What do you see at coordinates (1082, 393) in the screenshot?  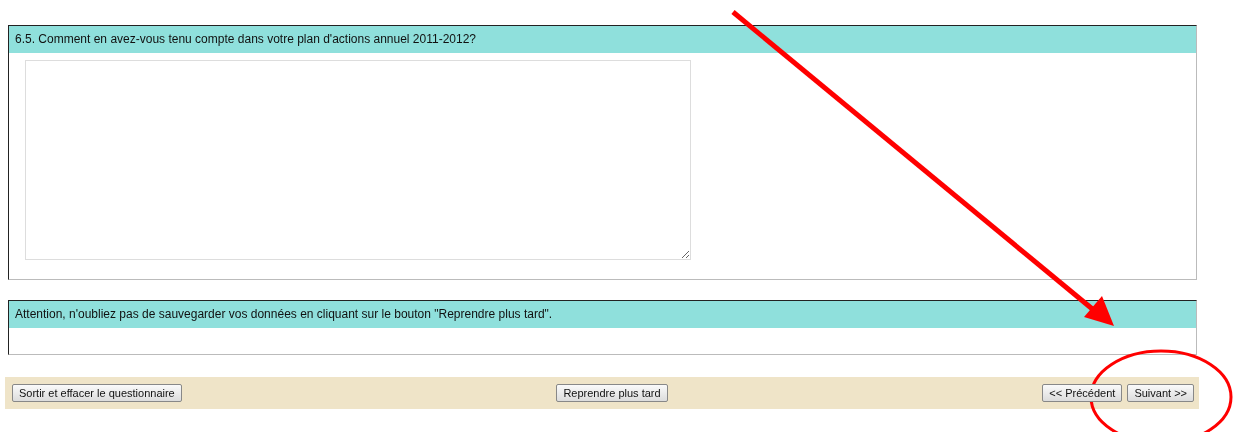 I see `previous-button: << Précédent` at bounding box center [1082, 393].